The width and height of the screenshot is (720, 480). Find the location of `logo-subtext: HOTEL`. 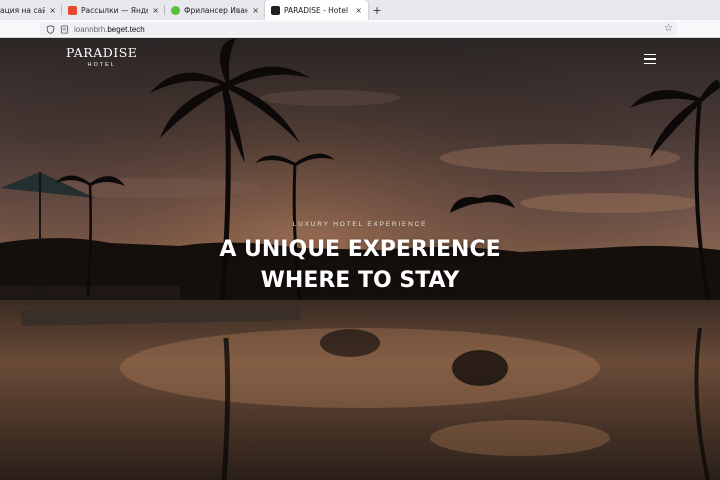

logo-subtext: HOTEL is located at coordinates (101, 65).